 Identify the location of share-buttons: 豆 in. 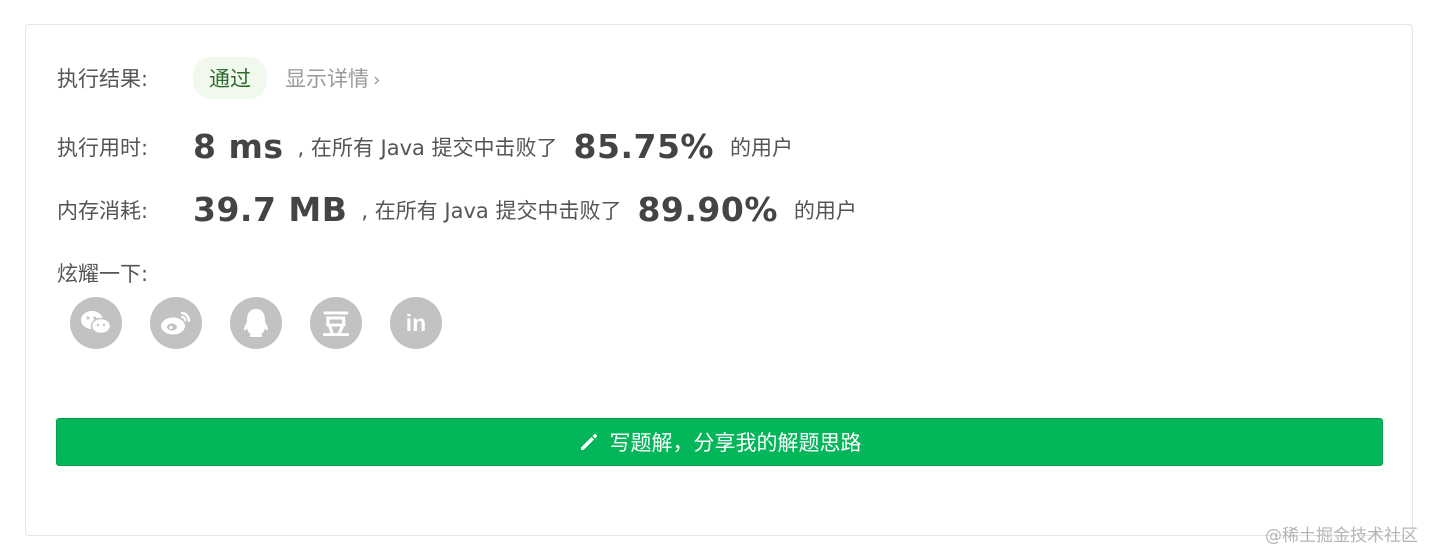
(256, 323).